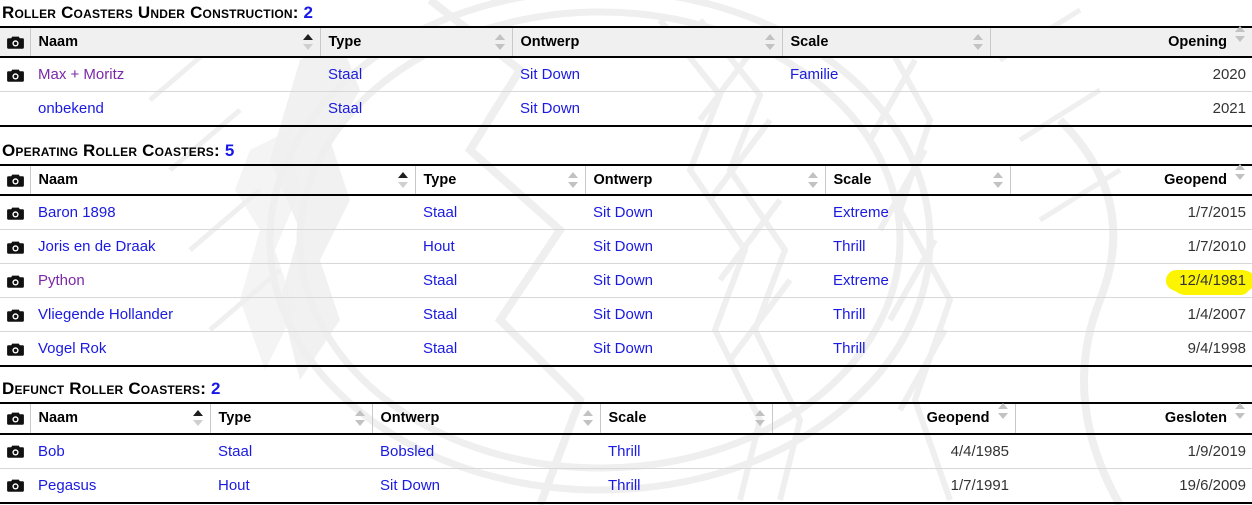 The height and width of the screenshot is (505, 1252). I want to click on cell-scale: Extreme, so click(917, 281).